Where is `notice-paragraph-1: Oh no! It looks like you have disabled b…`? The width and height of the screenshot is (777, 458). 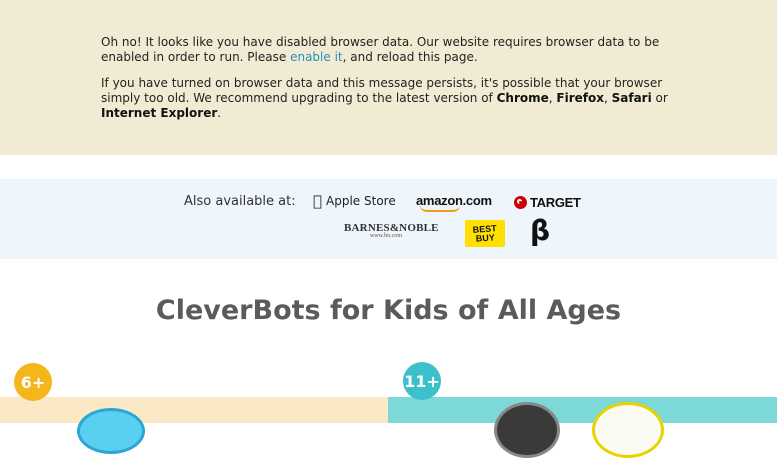
notice-paragraph-1: Oh no! It looks like you have disabled b… is located at coordinates (380, 49).